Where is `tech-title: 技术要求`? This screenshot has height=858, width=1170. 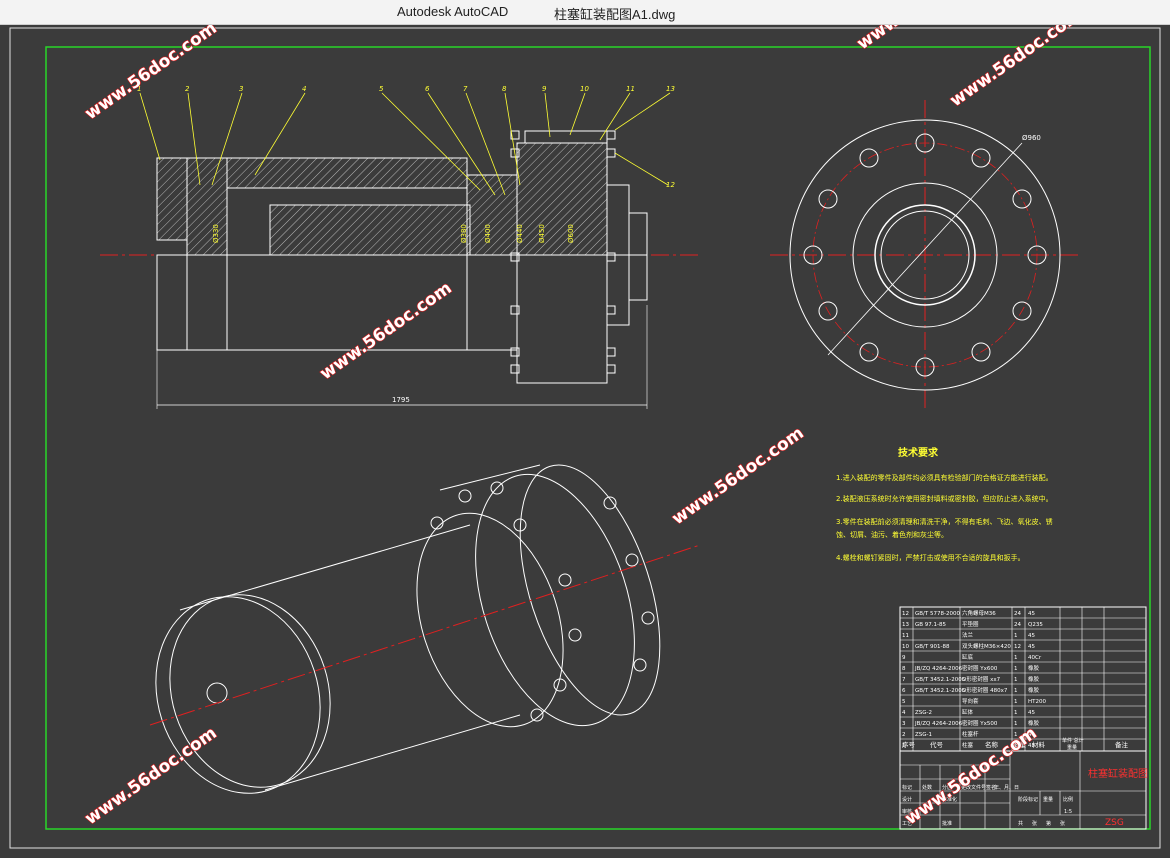
tech-title: 技术要求 is located at coordinates (918, 452).